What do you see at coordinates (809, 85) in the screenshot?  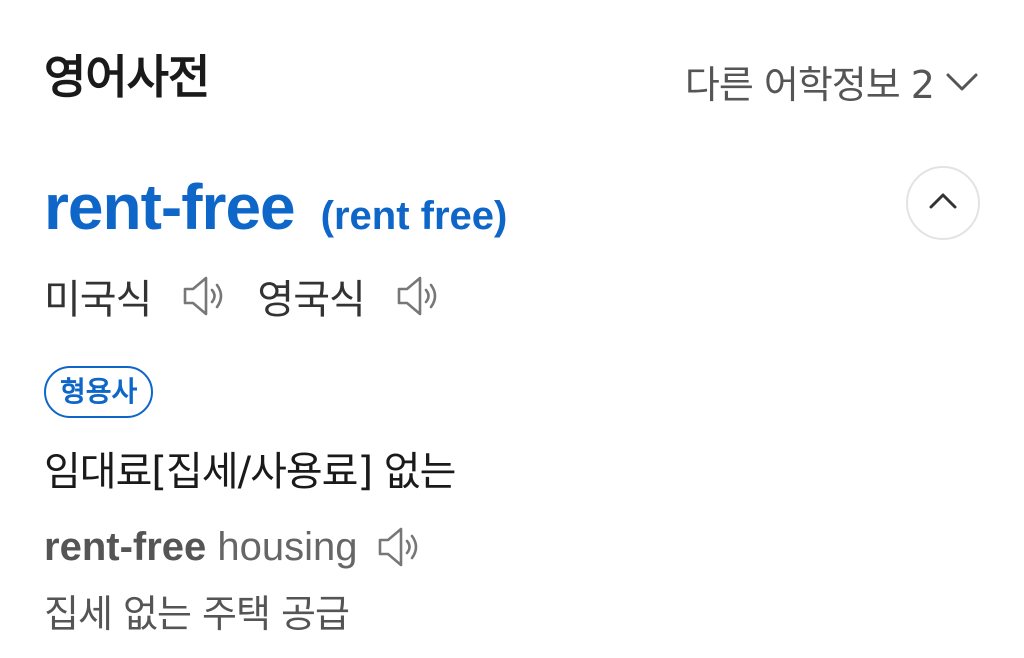 I see `more-info-label: 다른 어학정보 2` at bounding box center [809, 85].